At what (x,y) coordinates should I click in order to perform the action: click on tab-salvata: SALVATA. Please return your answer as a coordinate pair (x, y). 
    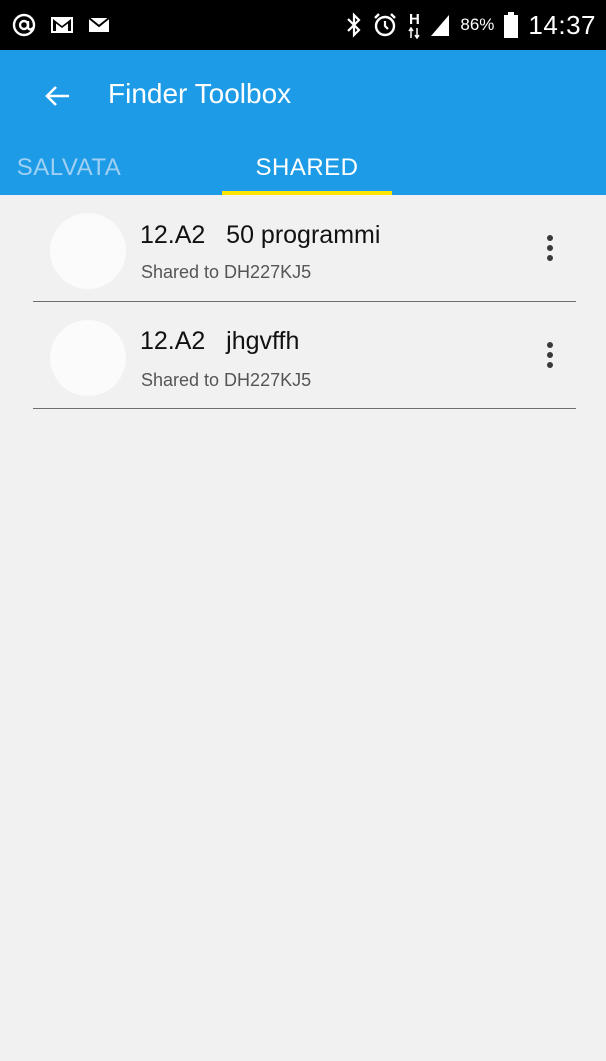
    Looking at the image, I should click on (72, 170).